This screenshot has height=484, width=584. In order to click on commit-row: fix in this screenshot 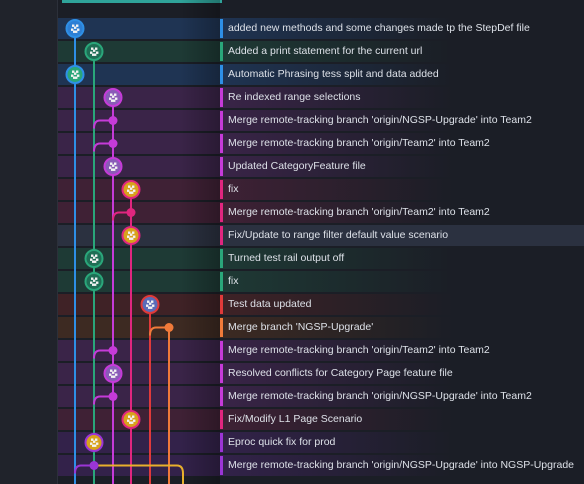, I will do `click(292, 189)`.